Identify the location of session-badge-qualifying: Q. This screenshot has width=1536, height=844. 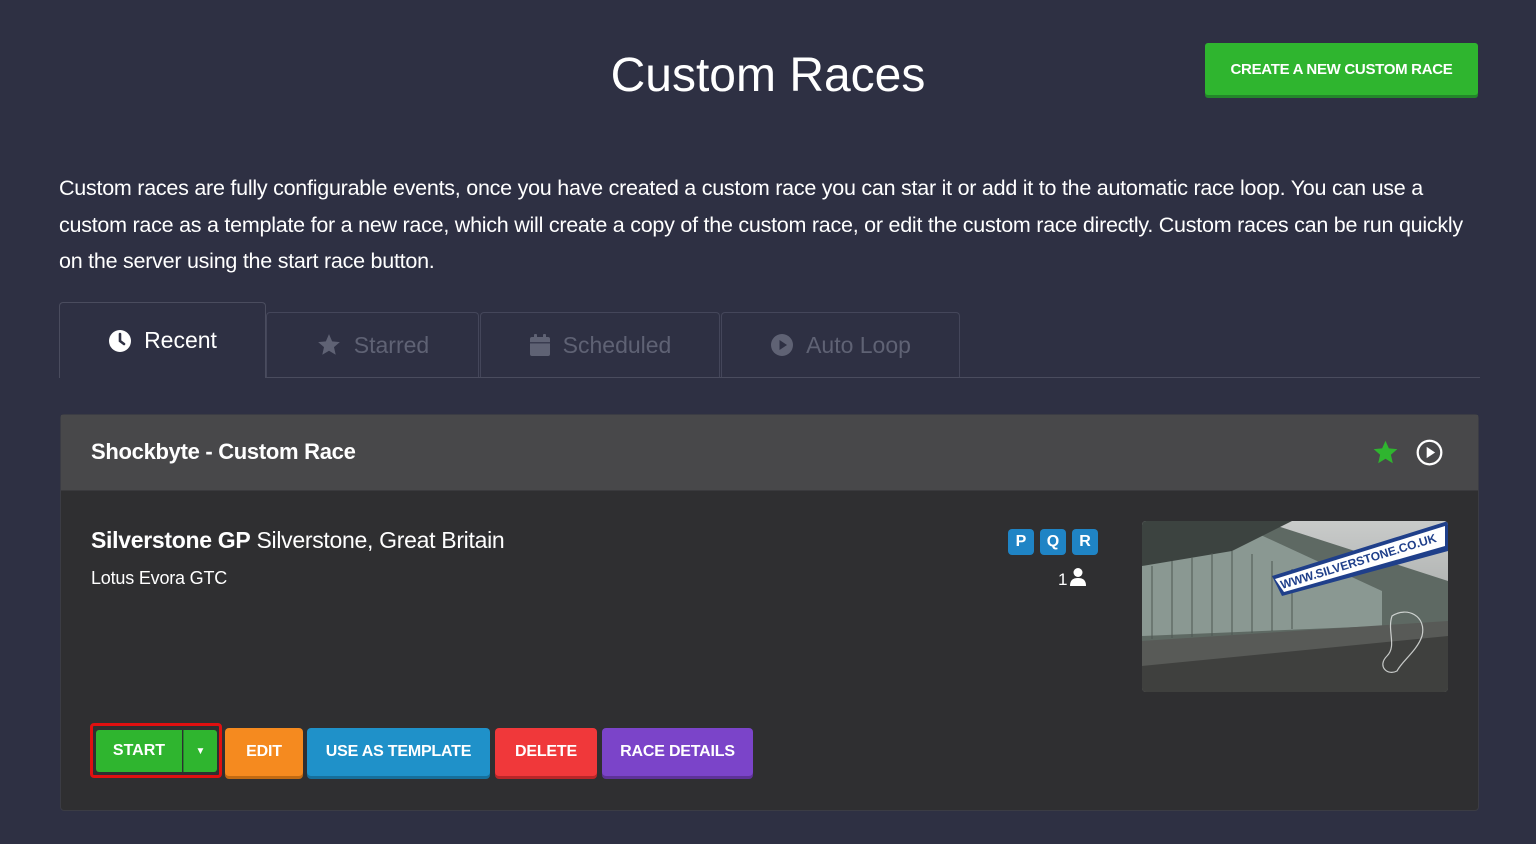
(1053, 542).